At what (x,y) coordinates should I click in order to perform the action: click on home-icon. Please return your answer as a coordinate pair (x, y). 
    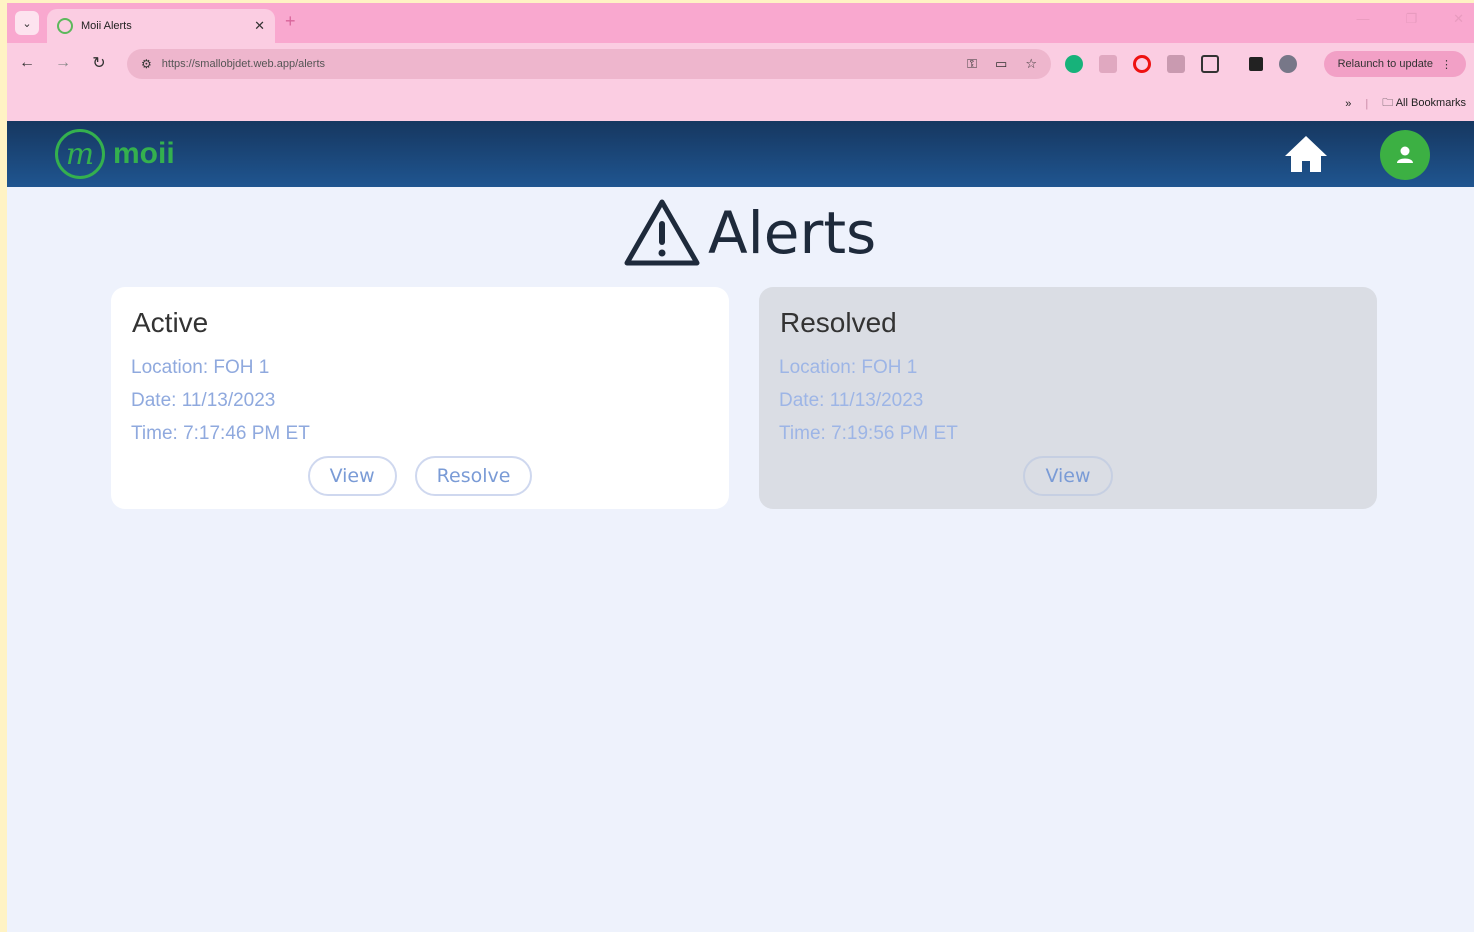
    Looking at the image, I should click on (1306, 154).